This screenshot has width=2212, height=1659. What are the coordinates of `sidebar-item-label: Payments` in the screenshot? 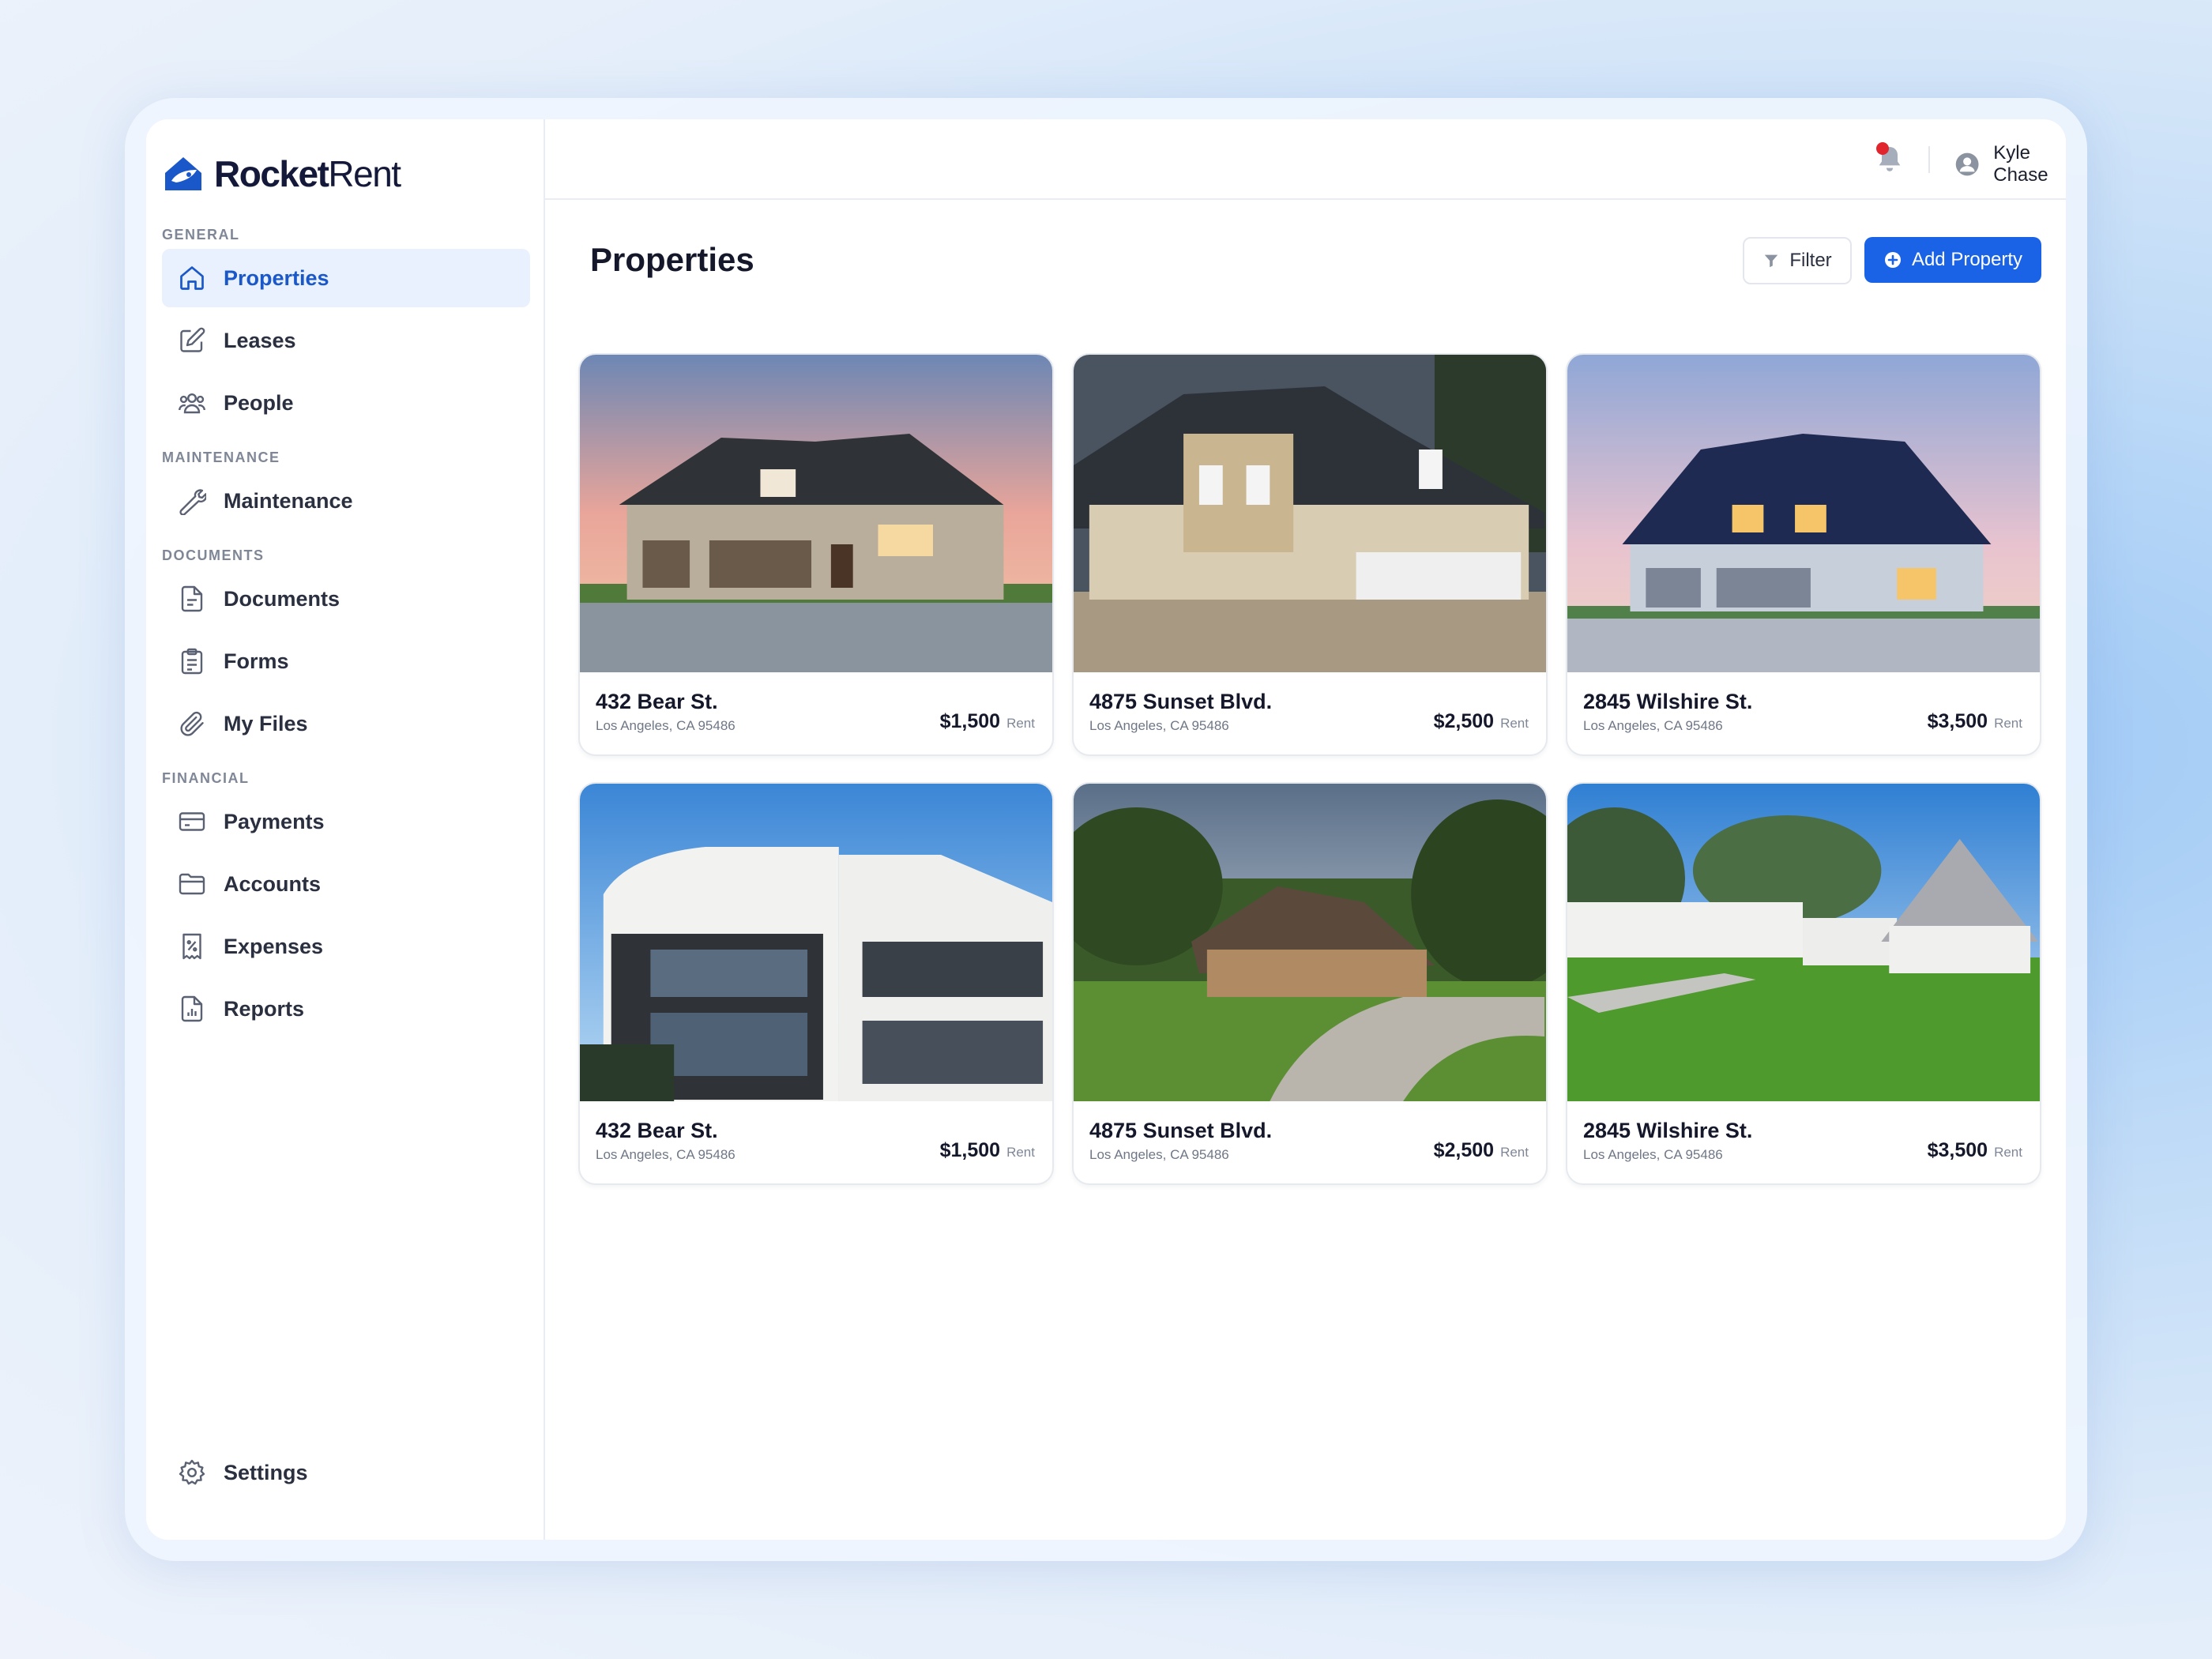 It's located at (274, 821).